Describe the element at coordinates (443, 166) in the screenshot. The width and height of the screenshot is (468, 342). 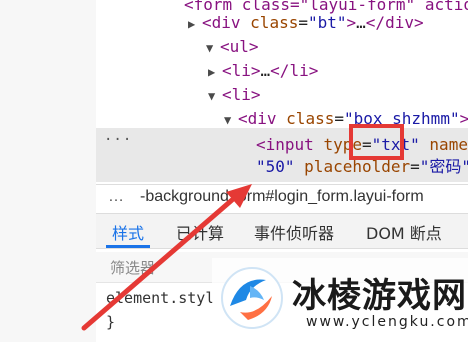
I see `code-token: "密码"` at that location.